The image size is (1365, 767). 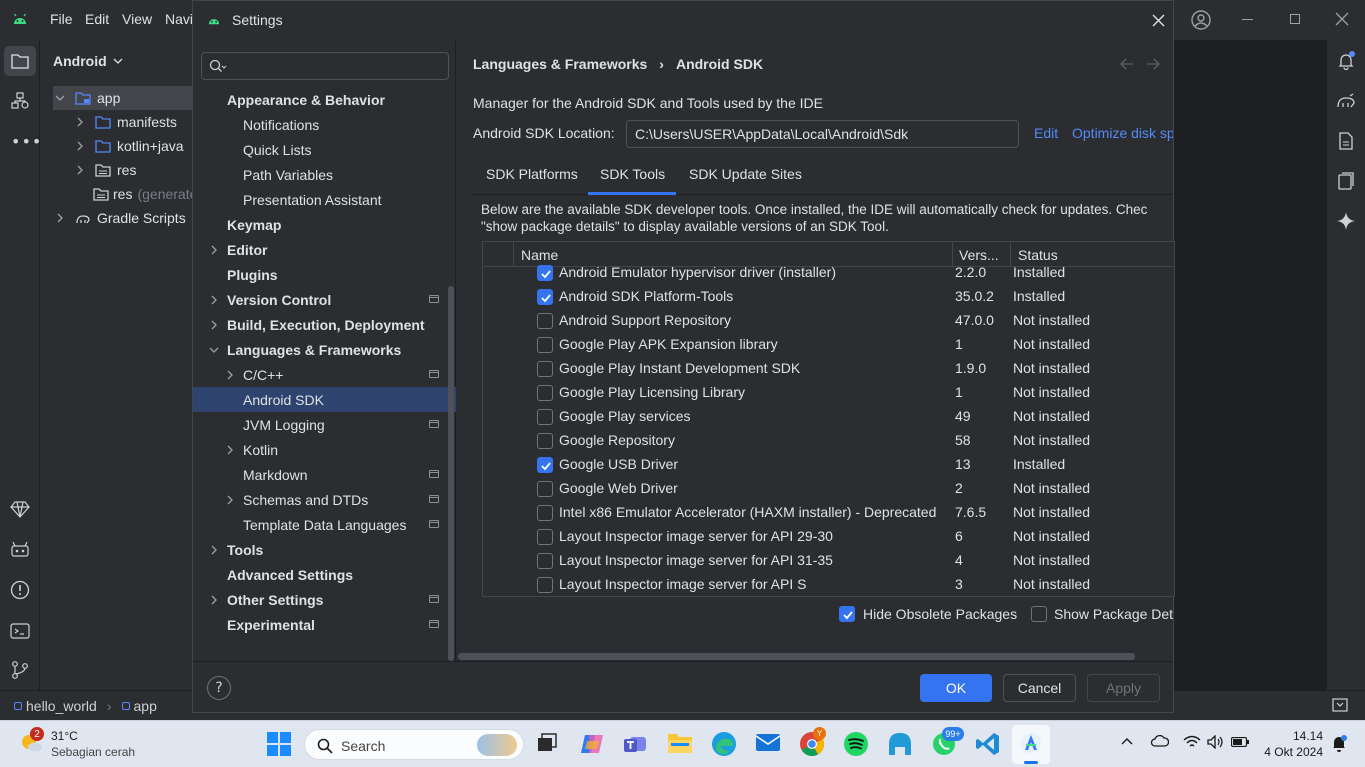 I want to click on settings-search-field, so click(x=325, y=66).